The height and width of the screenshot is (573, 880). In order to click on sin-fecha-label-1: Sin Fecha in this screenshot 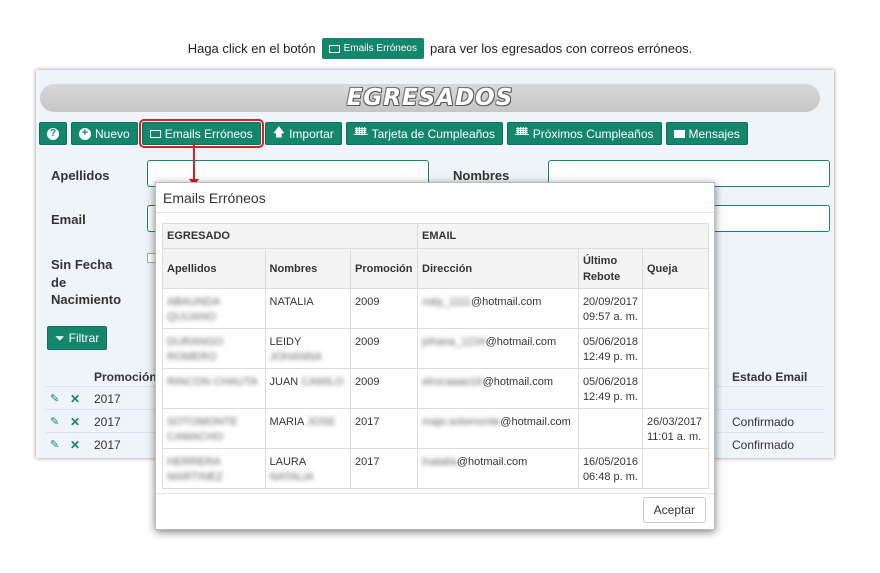, I will do `click(82, 264)`.